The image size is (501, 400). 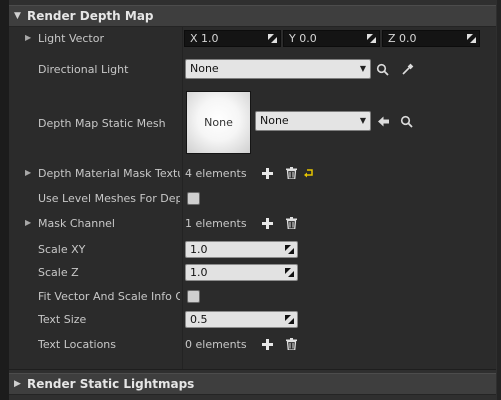 I want to click on light-vector-z-field: Z 0.0, so click(x=431, y=38).